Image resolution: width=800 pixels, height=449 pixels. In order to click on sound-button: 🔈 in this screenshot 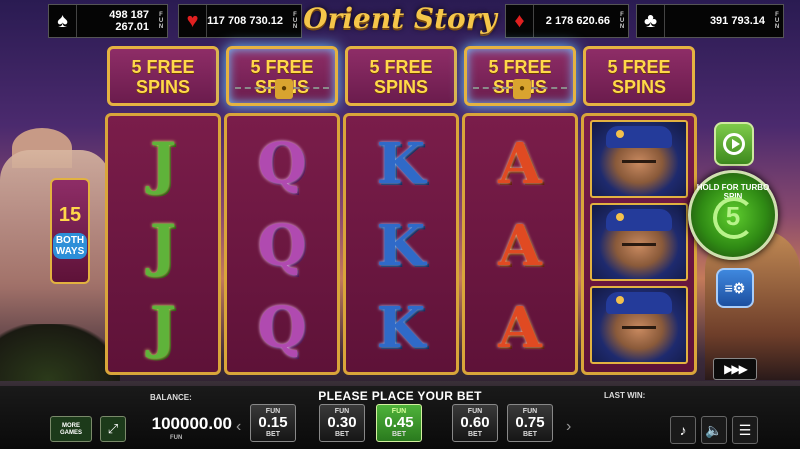, I will do `click(714, 430)`.